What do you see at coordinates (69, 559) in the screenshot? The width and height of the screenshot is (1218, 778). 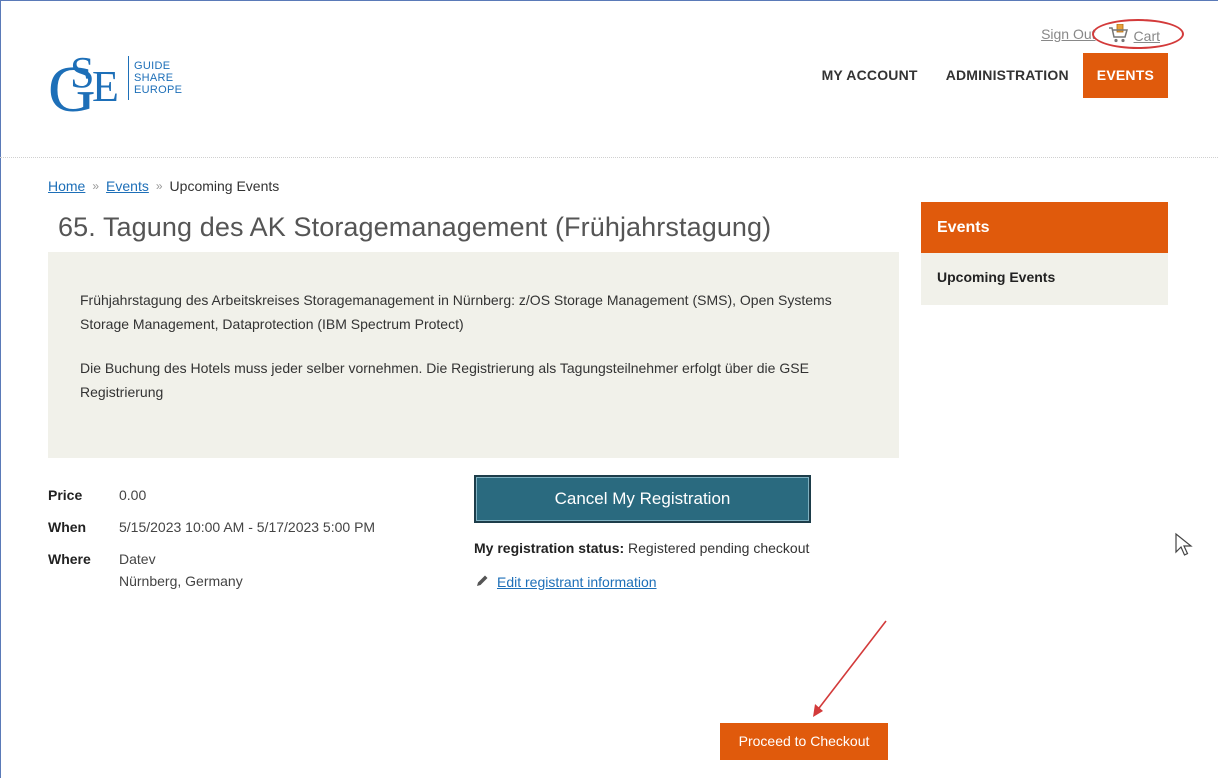 I see `where-label: Where` at bounding box center [69, 559].